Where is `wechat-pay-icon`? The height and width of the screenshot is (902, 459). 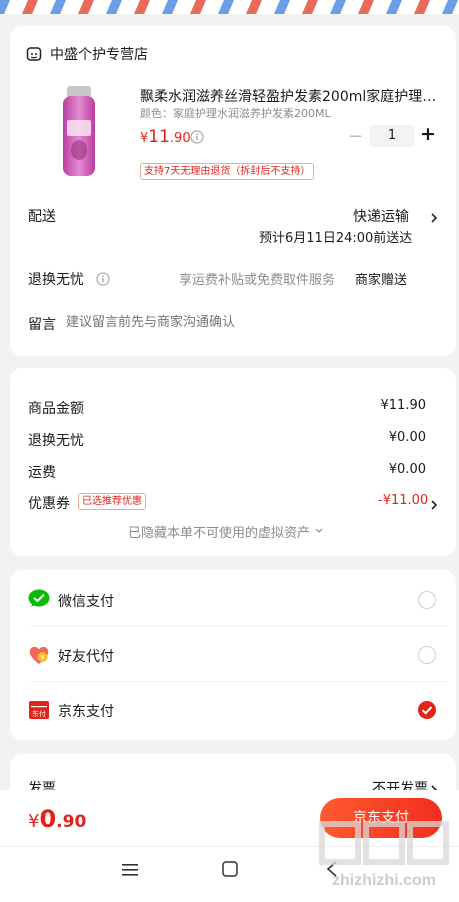 wechat-pay-icon is located at coordinates (39, 601).